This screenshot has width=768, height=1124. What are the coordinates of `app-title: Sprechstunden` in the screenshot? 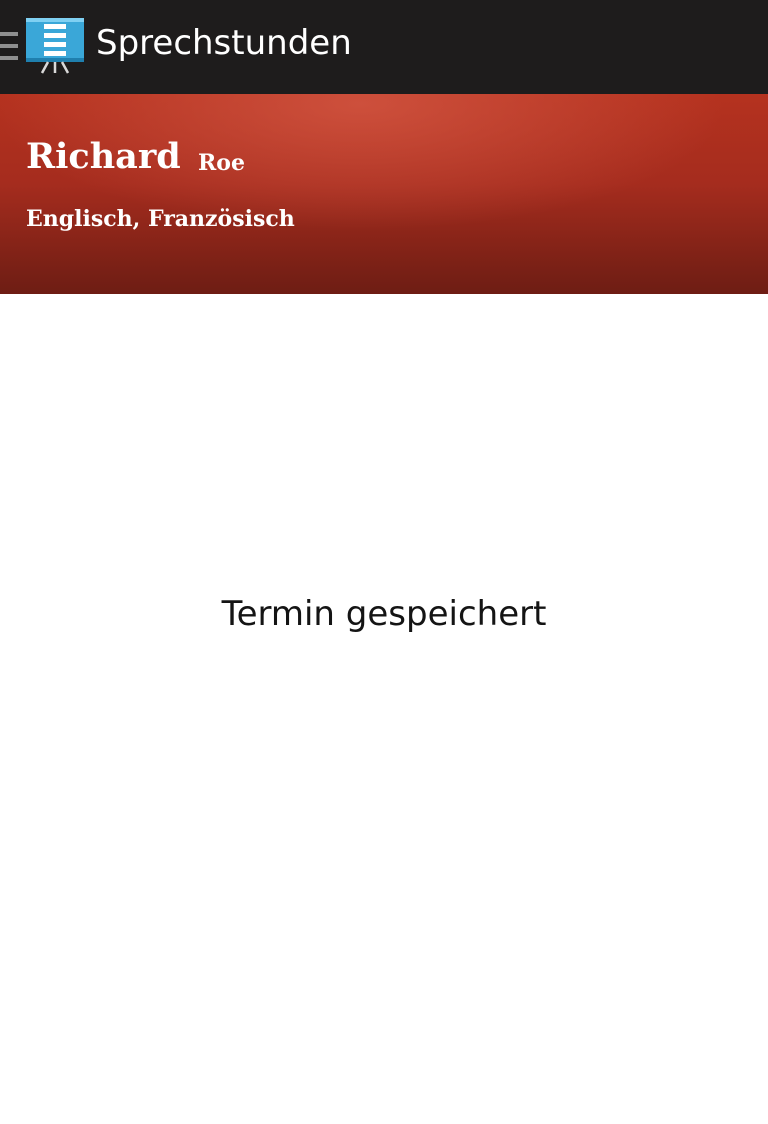 It's located at (224, 43).